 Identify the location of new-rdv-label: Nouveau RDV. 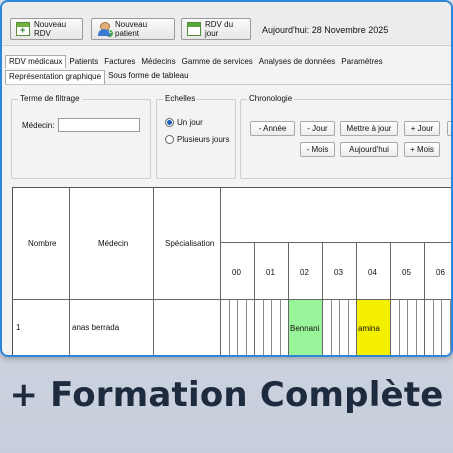
(50, 29).